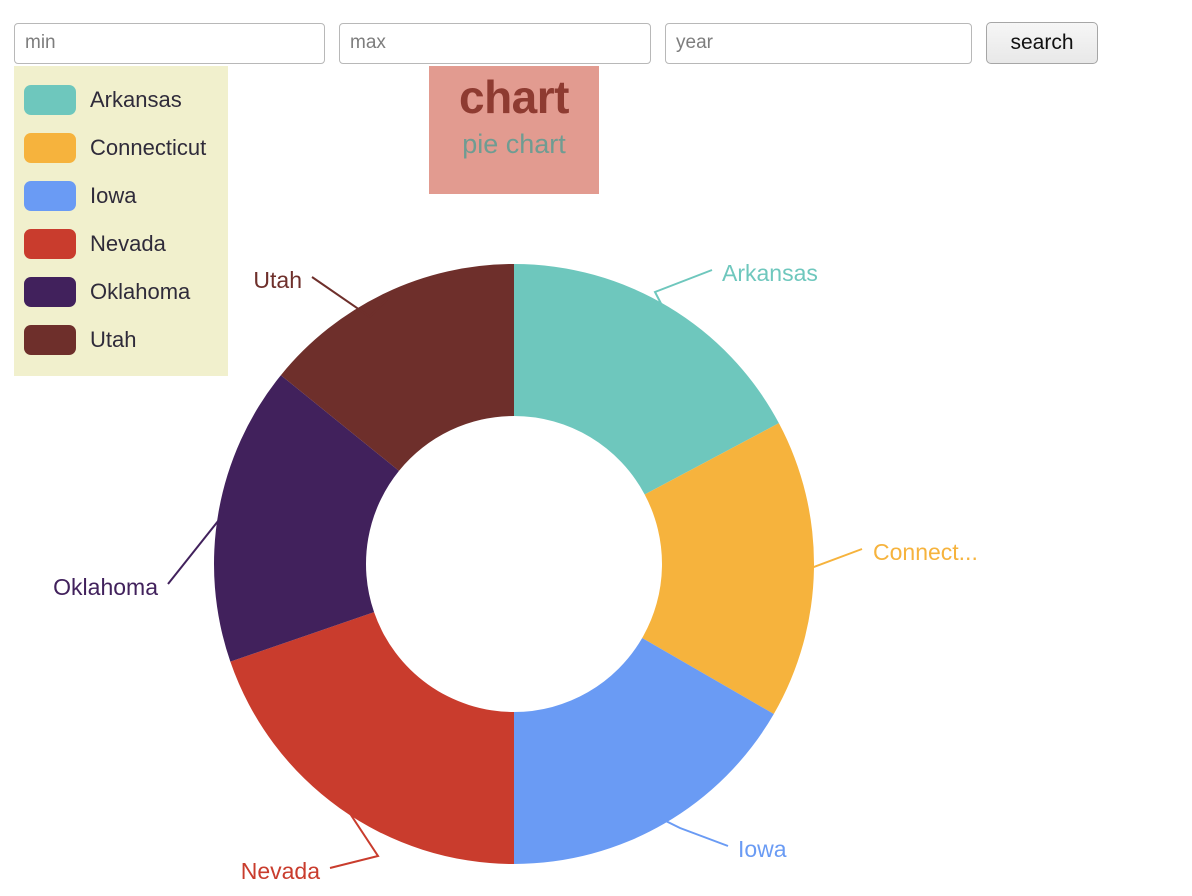 This screenshot has width=1192, height=896. Describe the element at coordinates (140, 291) in the screenshot. I see `legend-item-label: Oklahoma` at that location.